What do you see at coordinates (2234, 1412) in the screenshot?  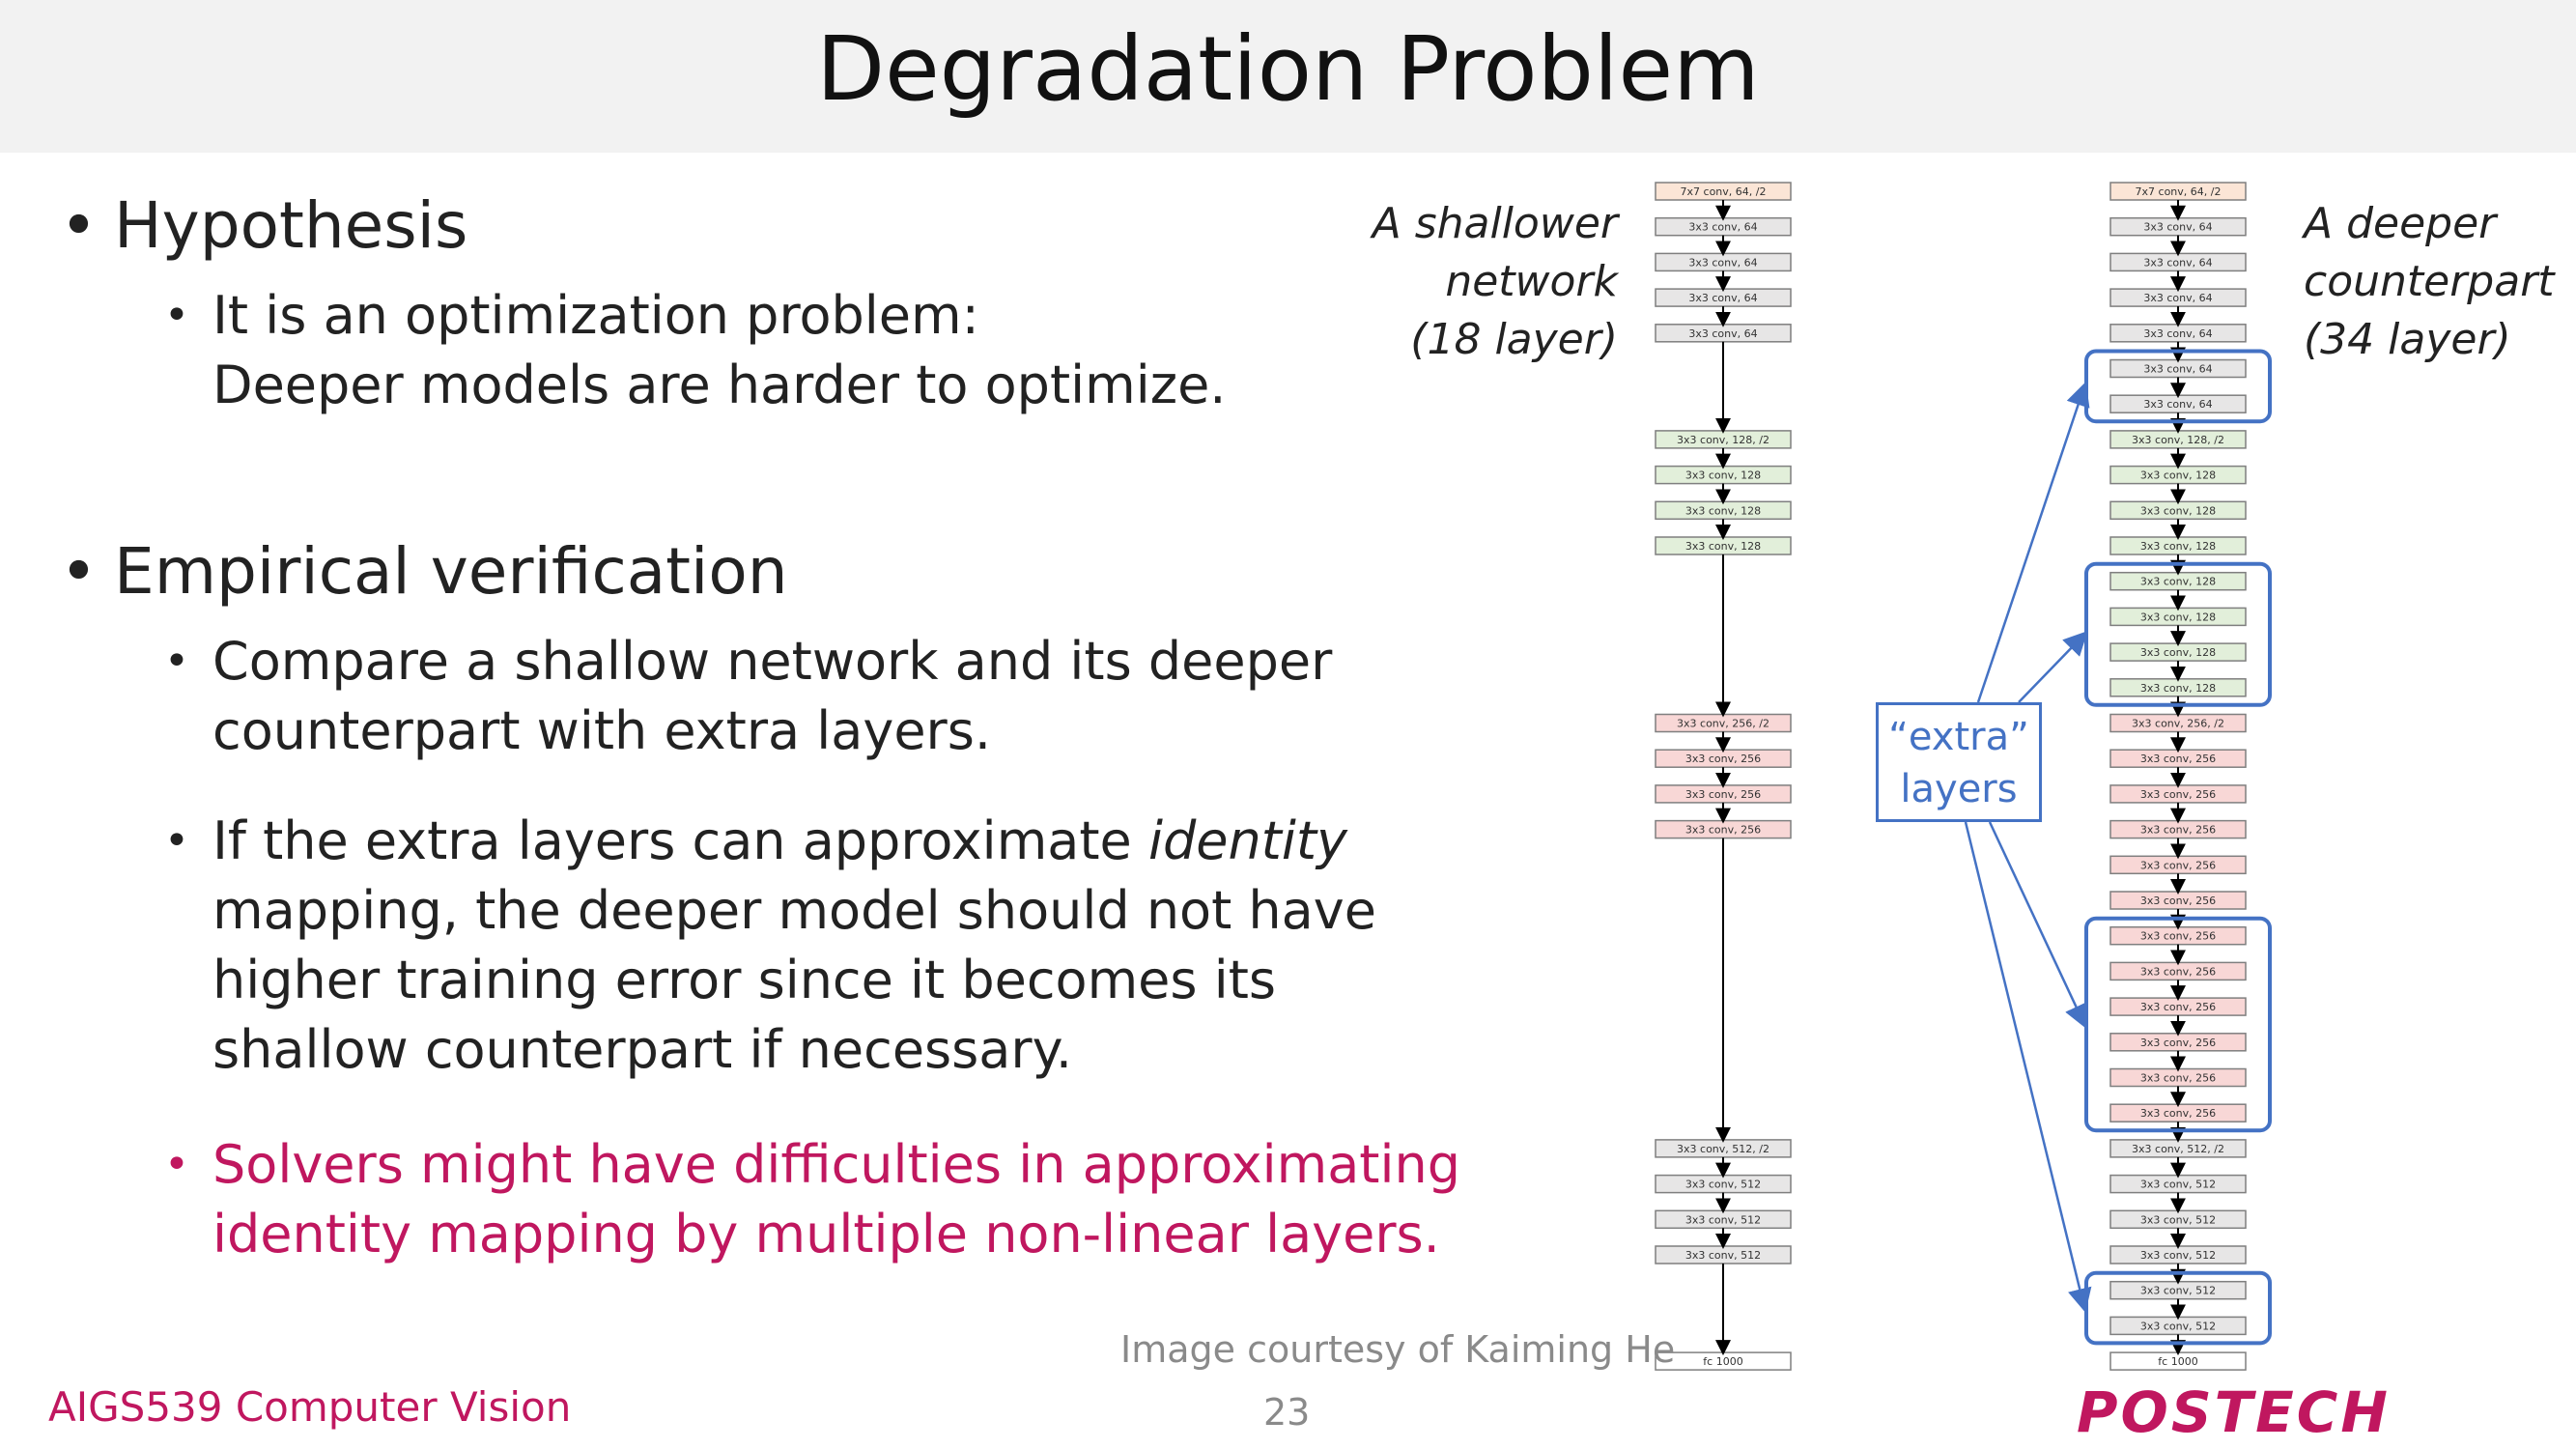 I see `postech-logo: POSTECH` at bounding box center [2234, 1412].